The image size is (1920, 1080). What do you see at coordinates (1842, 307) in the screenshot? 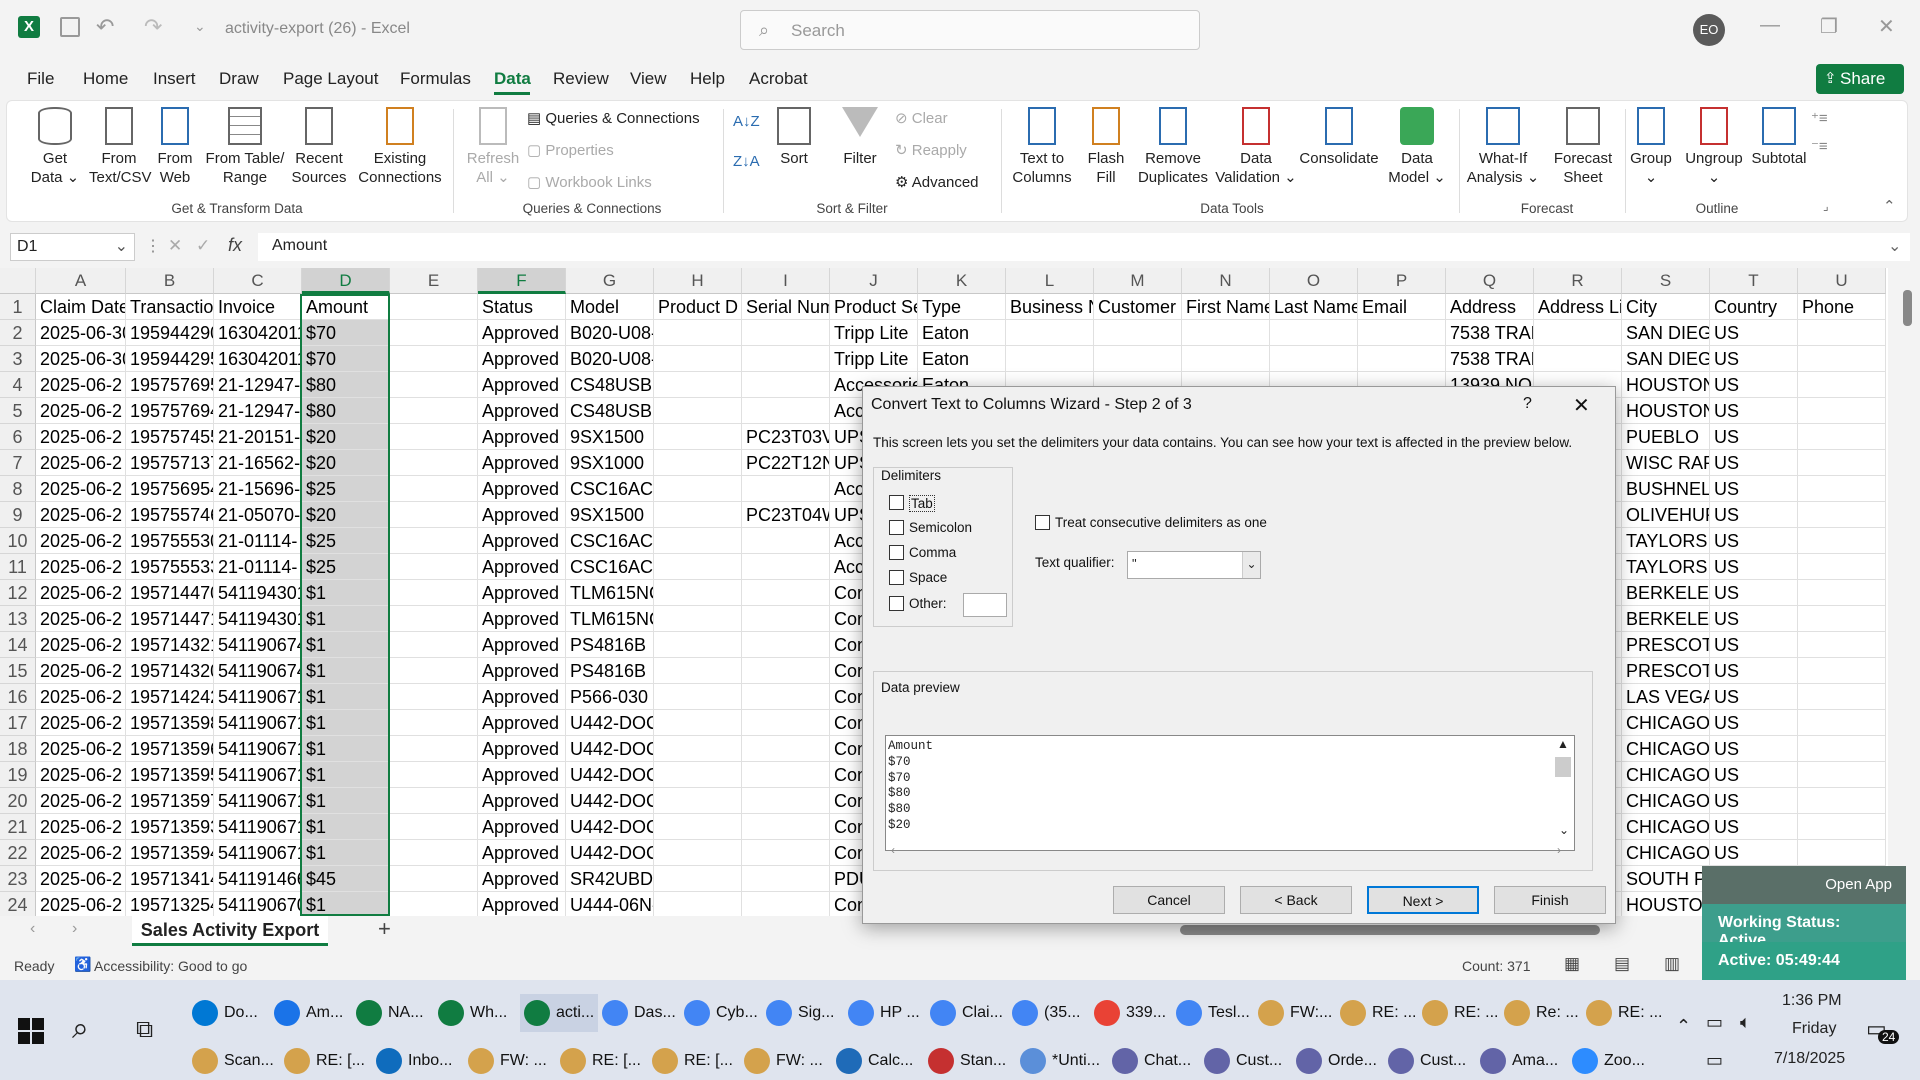
I see `table-cell: Phone` at bounding box center [1842, 307].